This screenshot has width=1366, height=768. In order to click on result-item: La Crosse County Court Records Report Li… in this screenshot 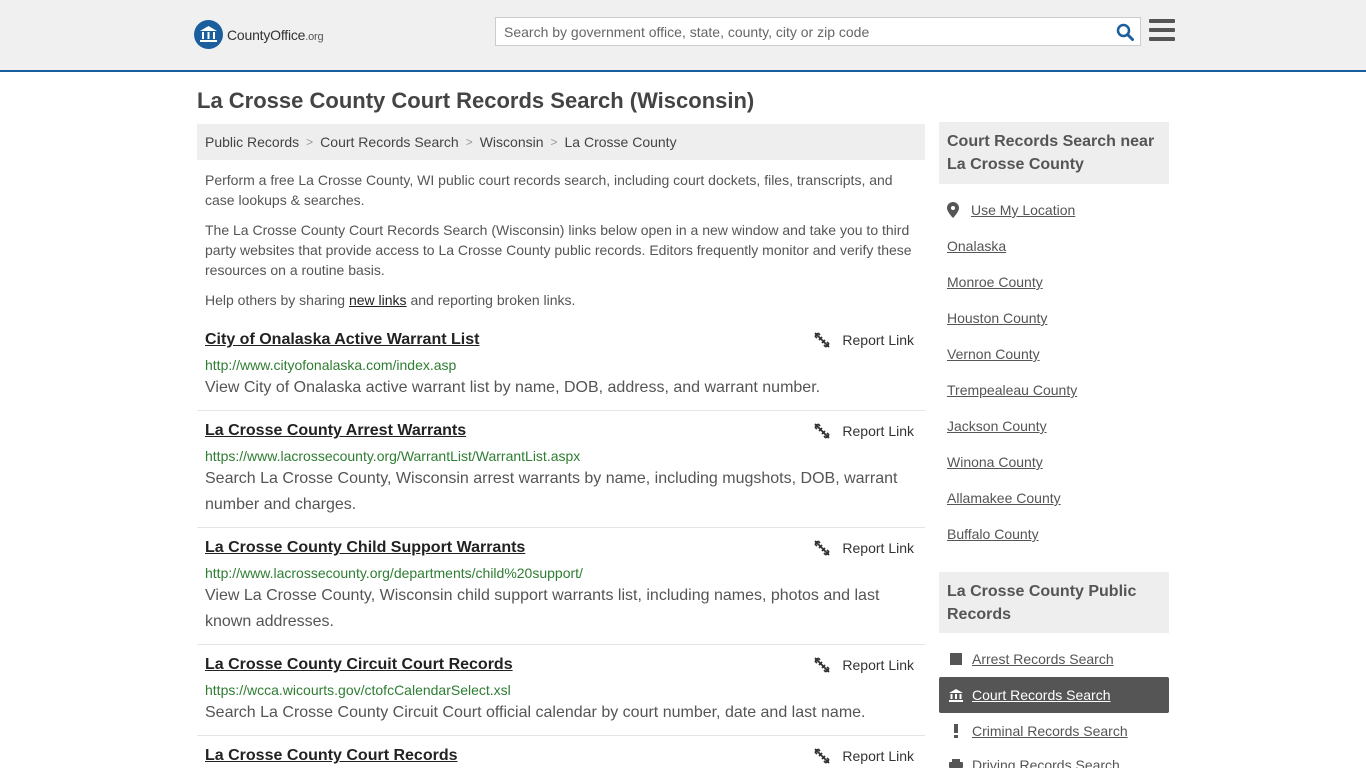, I will do `click(561, 752)`.